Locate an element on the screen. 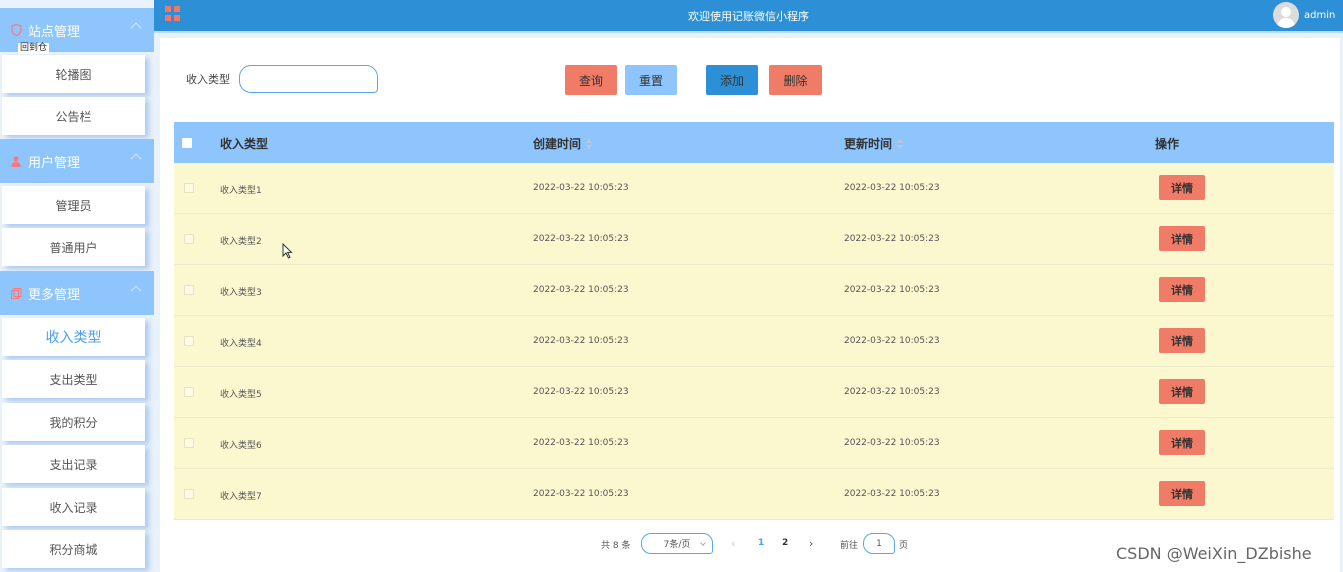  sidebar-item-label: 管理员 is located at coordinates (73, 205).